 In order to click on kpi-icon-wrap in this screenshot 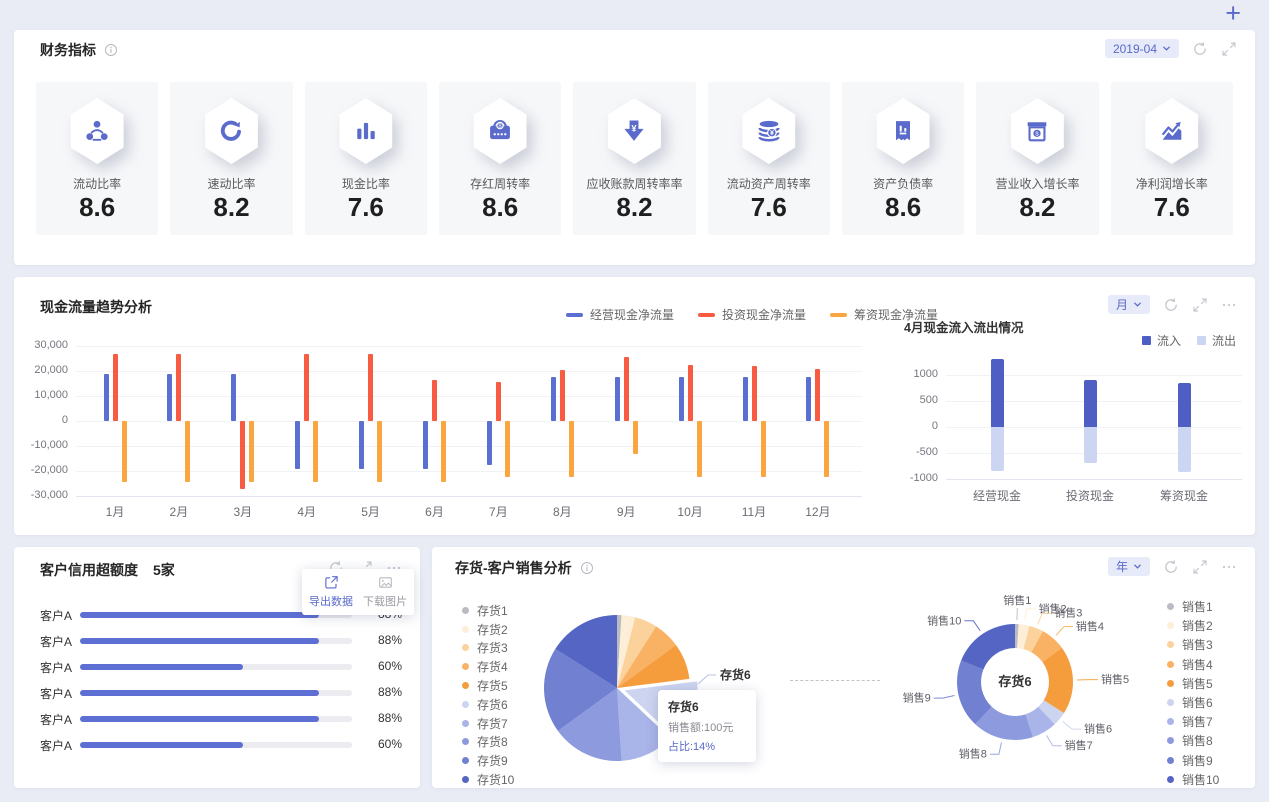, I will do `click(1172, 127)`.